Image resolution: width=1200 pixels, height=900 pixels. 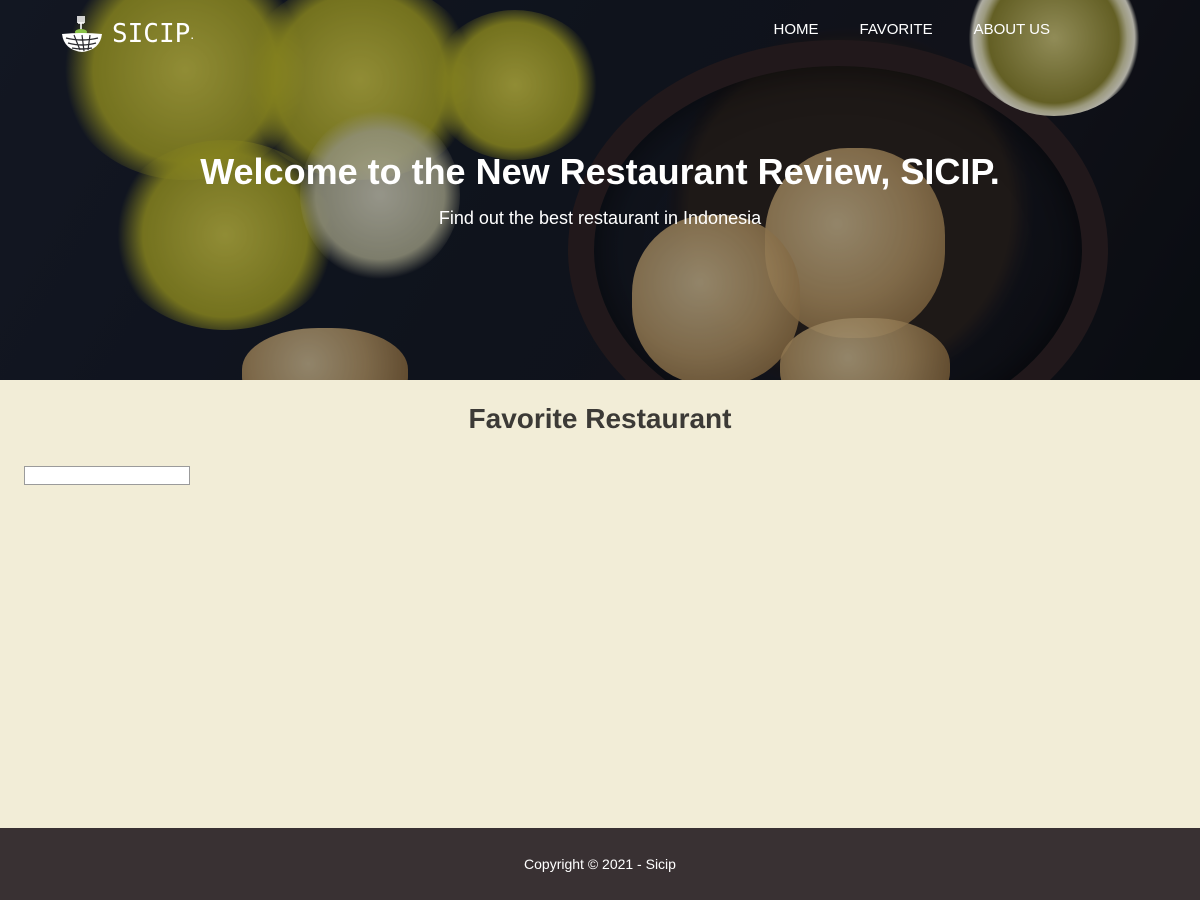 I want to click on navbar: SICIP. HOME FAVORITE ABOUT US, so click(x=600, y=34).